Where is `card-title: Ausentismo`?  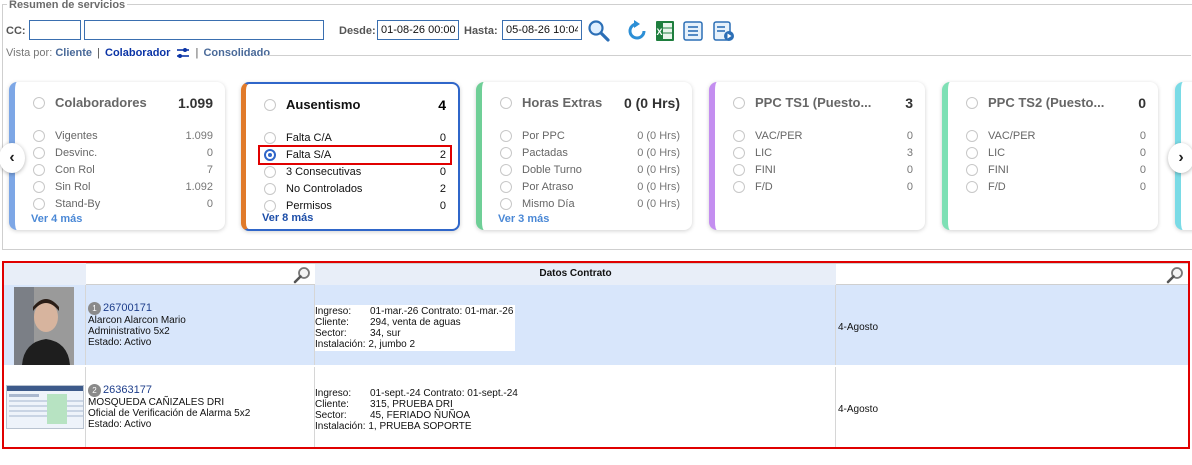 card-title: Ausentismo is located at coordinates (323, 104).